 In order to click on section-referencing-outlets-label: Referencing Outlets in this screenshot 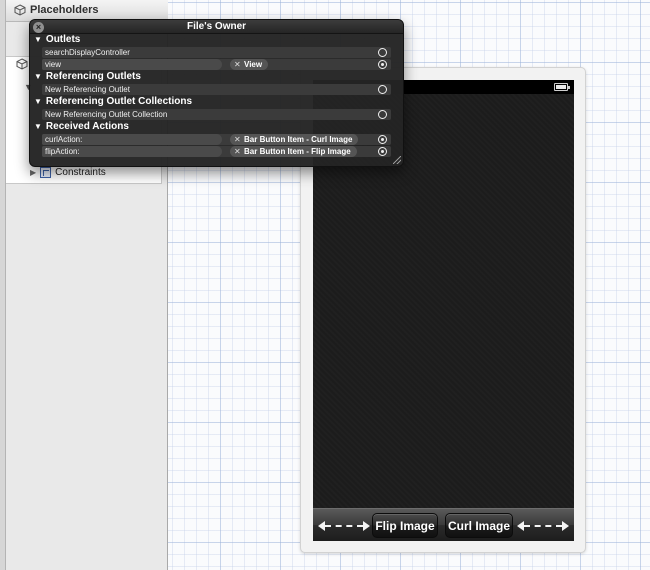, I will do `click(93, 76)`.